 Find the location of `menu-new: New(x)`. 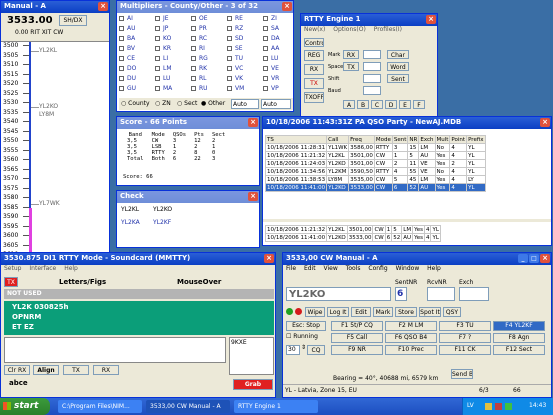

menu-new: New(x) is located at coordinates (314, 29).